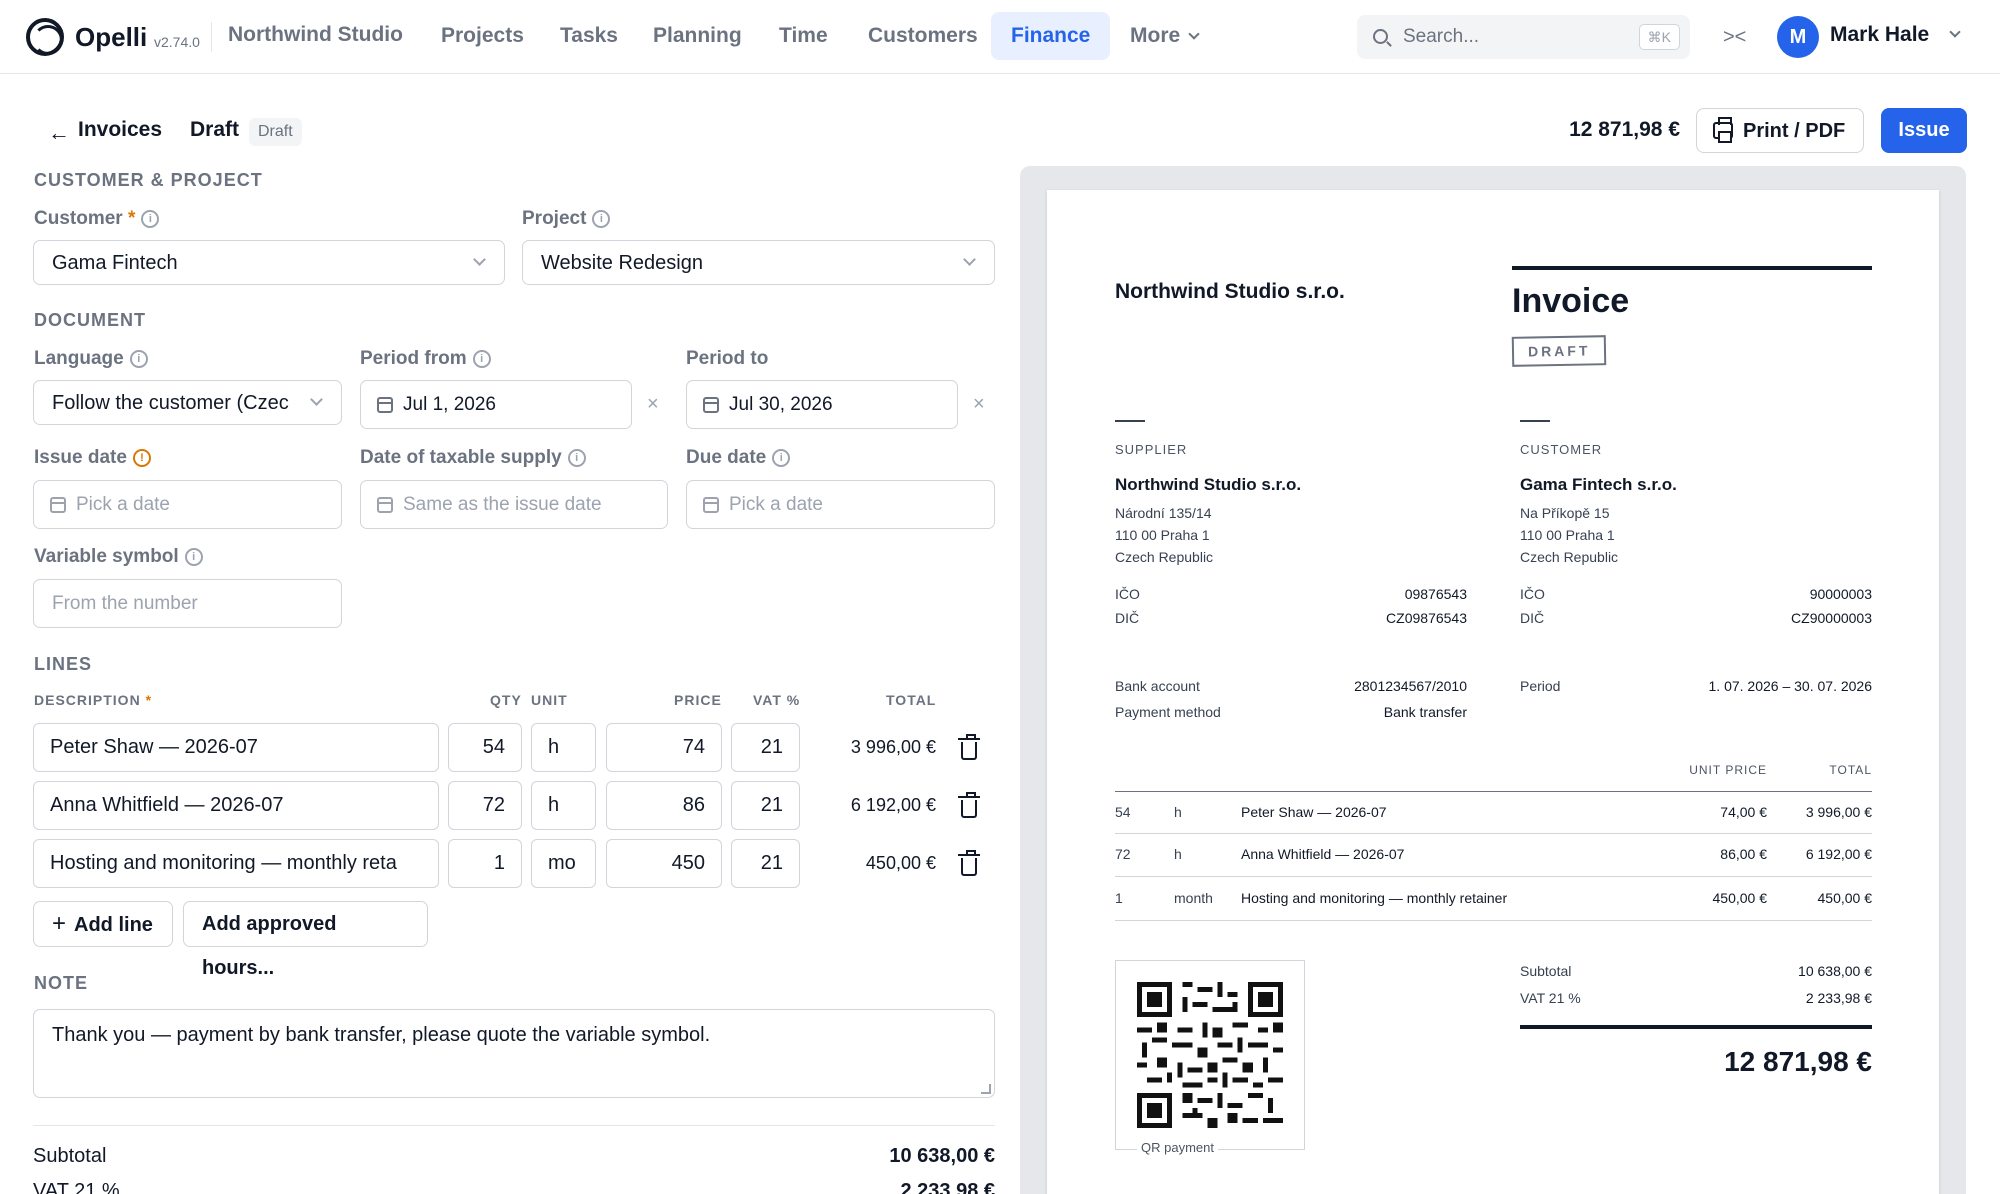 Image resolution: width=2000 pixels, height=1194 pixels. What do you see at coordinates (1546, 971) in the screenshot?
I see `preview-subtotal-label: Subtotal` at bounding box center [1546, 971].